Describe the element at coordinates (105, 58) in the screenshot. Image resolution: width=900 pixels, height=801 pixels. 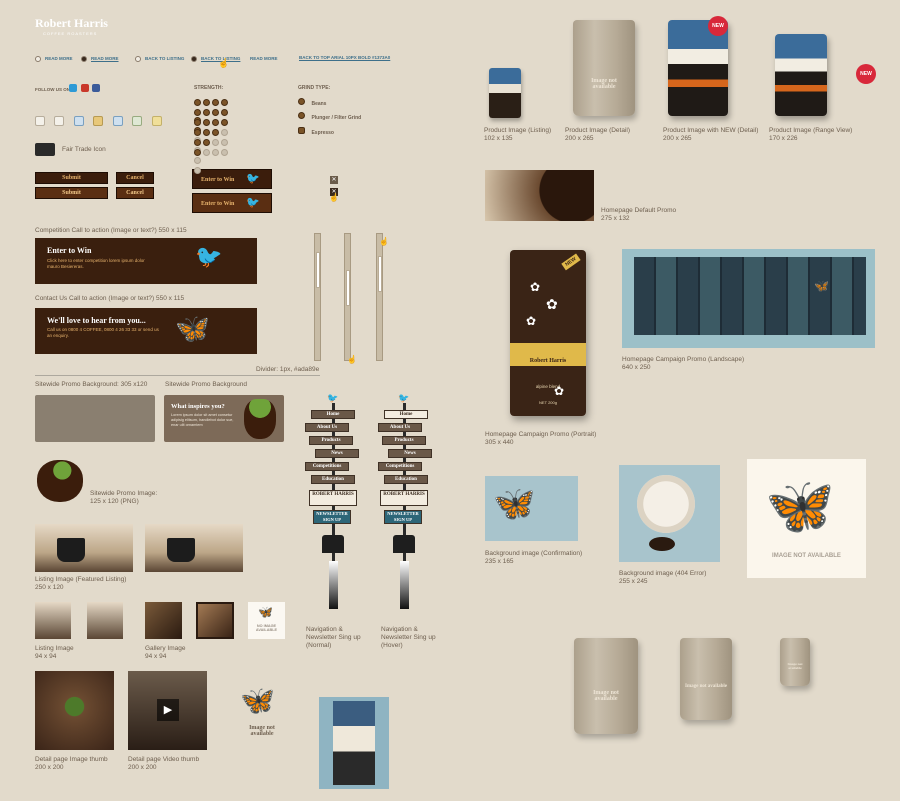
I see `read-more-link-hover: READ MORE` at that location.